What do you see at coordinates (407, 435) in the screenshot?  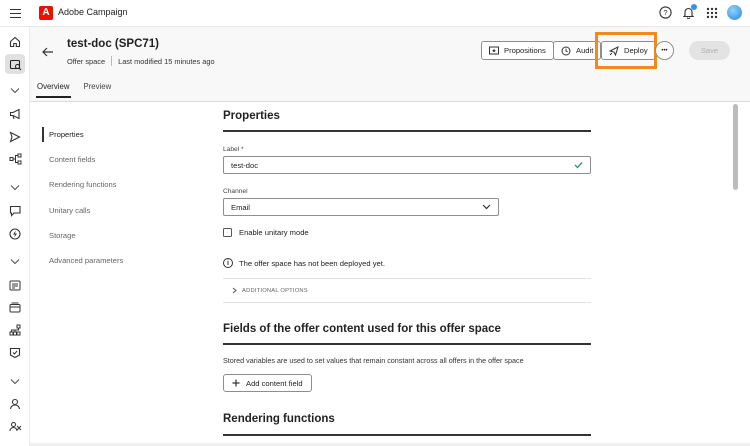 I see `rendering-rule` at bounding box center [407, 435].